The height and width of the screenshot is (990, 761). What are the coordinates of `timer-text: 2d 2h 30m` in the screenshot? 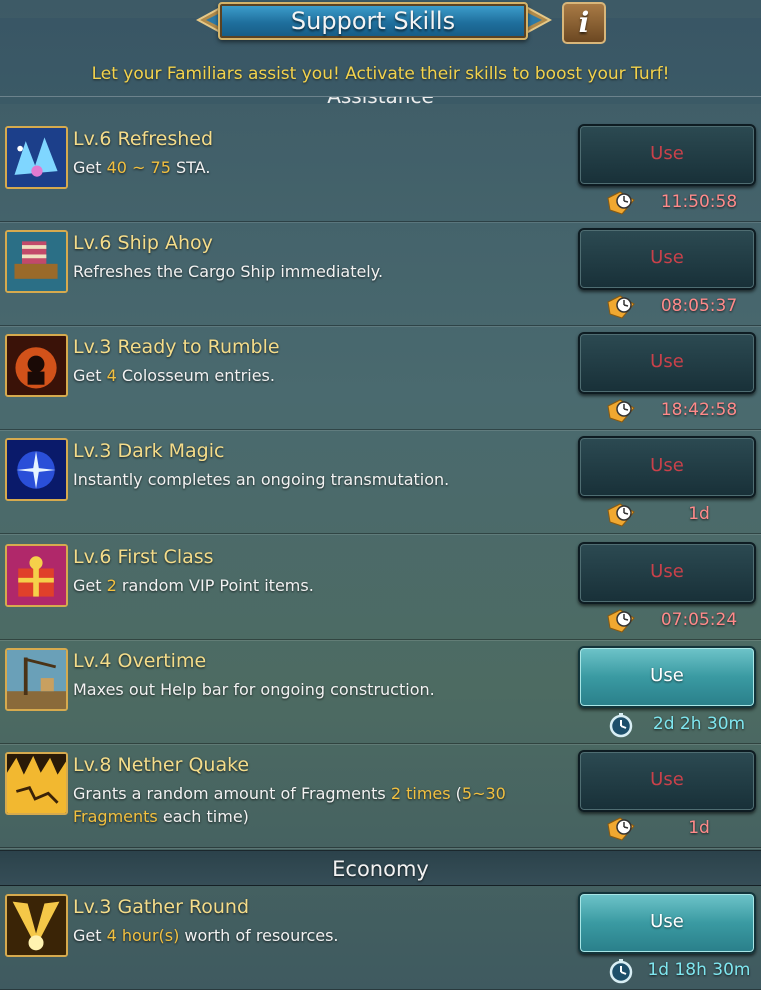 It's located at (699, 724).